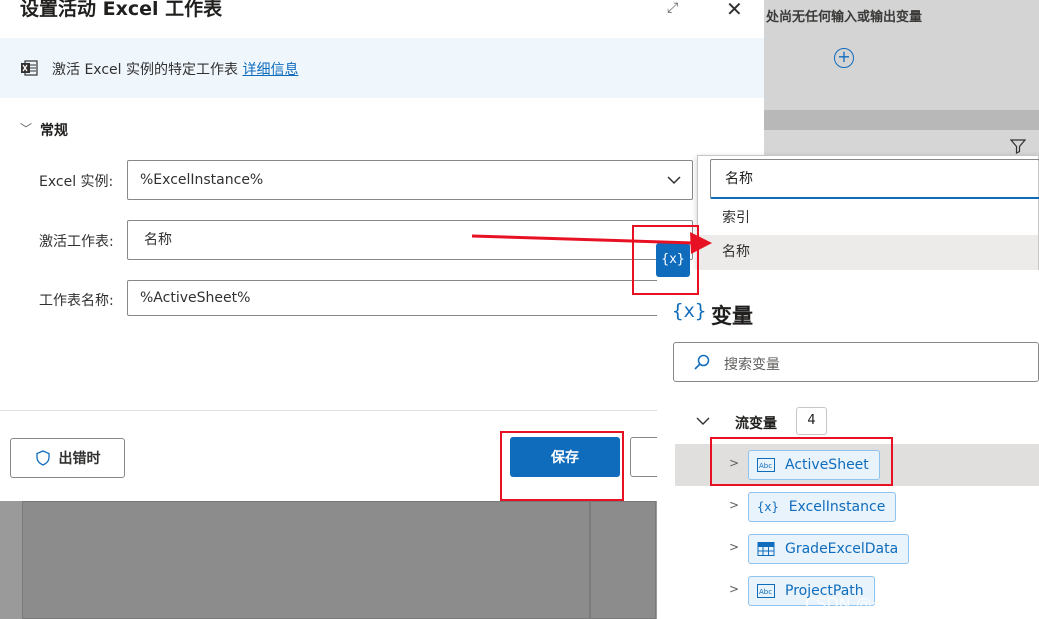 Image resolution: width=1039 pixels, height=619 pixels. What do you see at coordinates (902, 603) in the screenshot?
I see `watermark: CSDN @一只小菜鸟的博客` at bounding box center [902, 603].